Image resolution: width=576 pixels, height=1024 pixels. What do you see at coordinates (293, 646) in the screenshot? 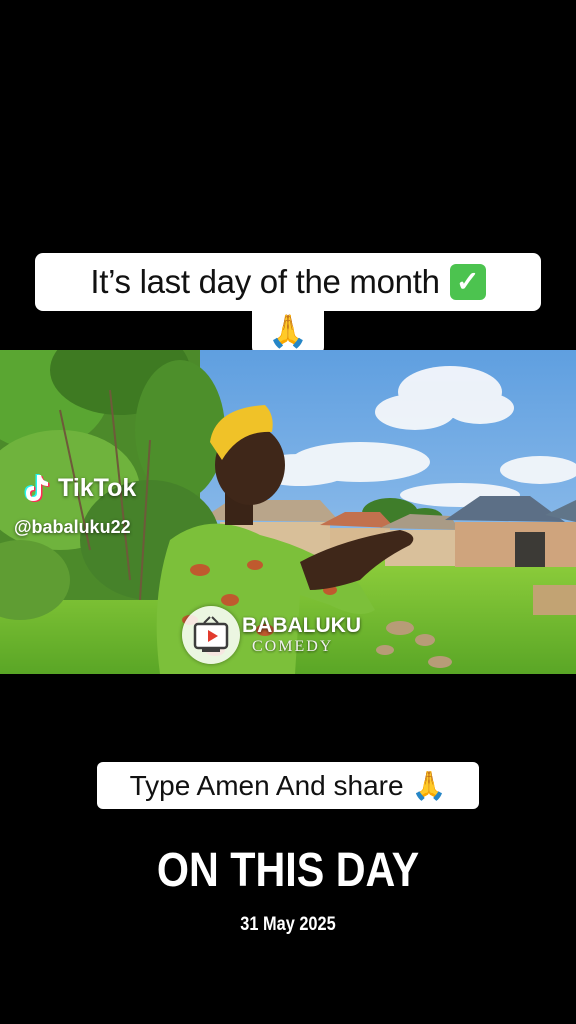
I see `brand-subtitle: COMEDY` at bounding box center [293, 646].